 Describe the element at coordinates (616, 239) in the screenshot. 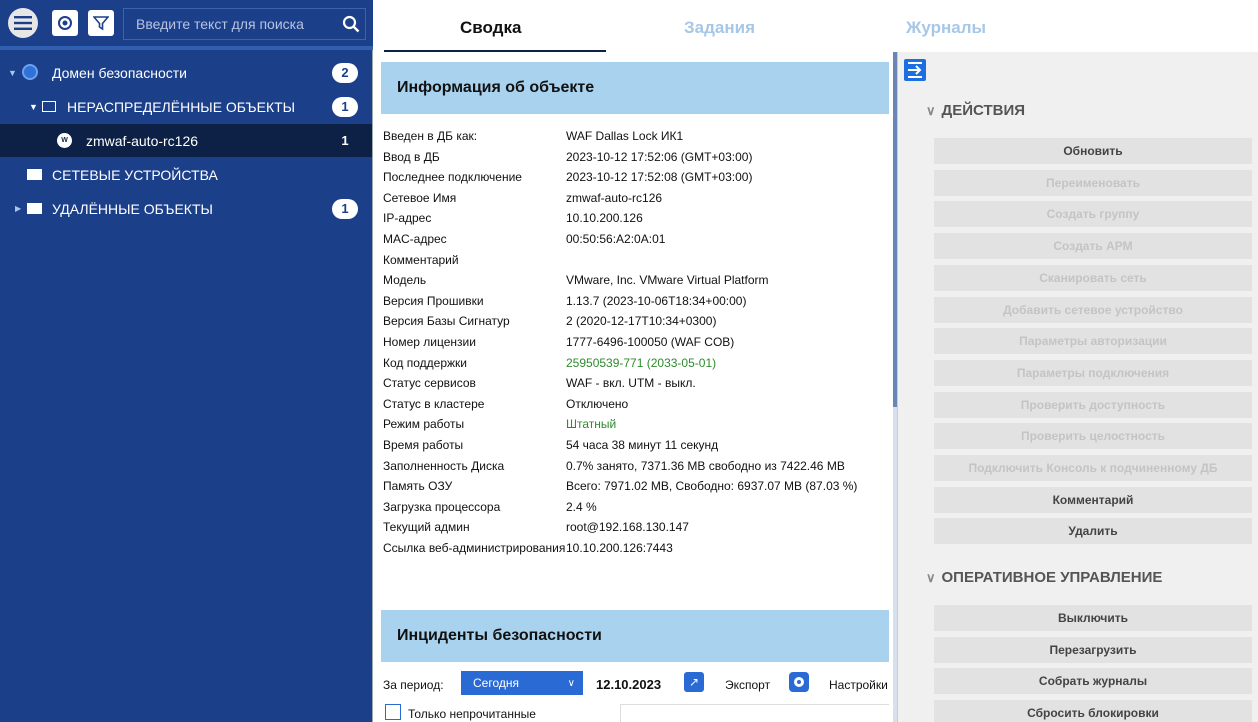

I see `info-value: 00:50:56:A2:0A:01` at that location.